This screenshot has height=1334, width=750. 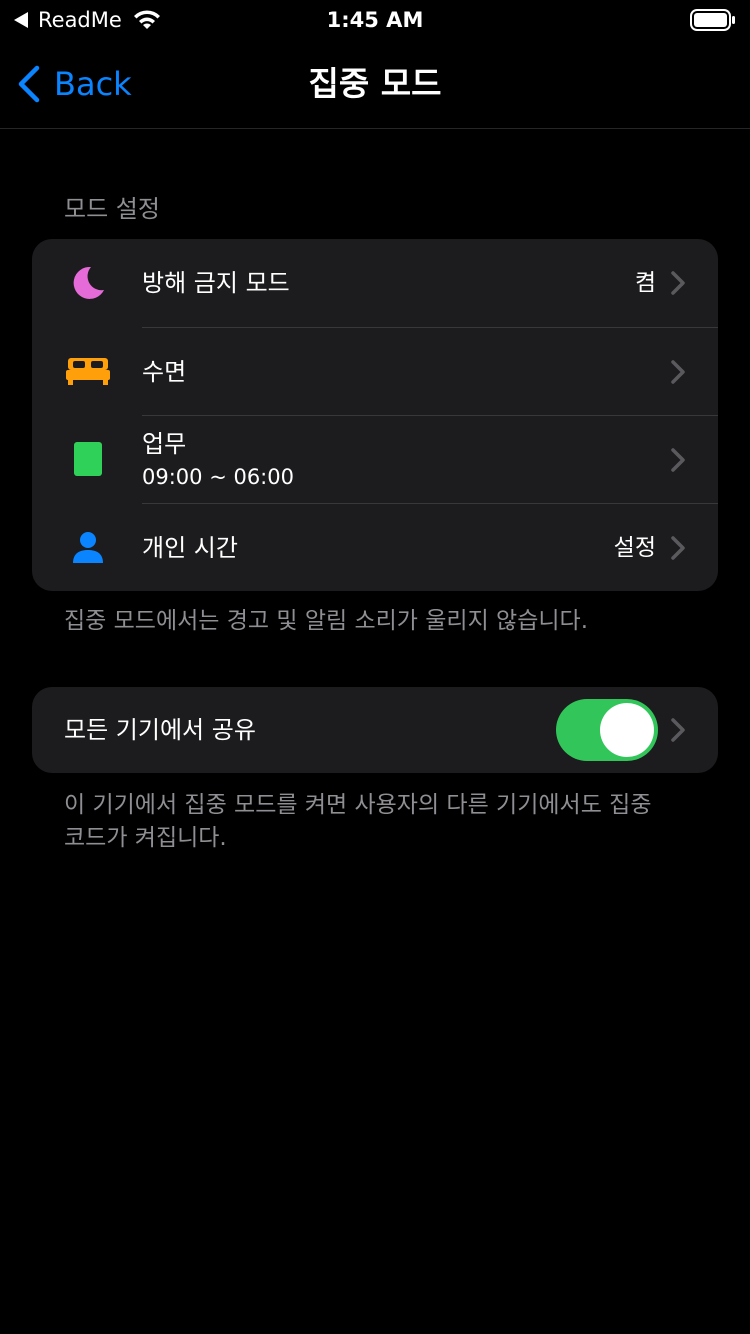 What do you see at coordinates (375, 547) in the screenshot?
I see `mode-row-personal: 개인 시간 설정` at bounding box center [375, 547].